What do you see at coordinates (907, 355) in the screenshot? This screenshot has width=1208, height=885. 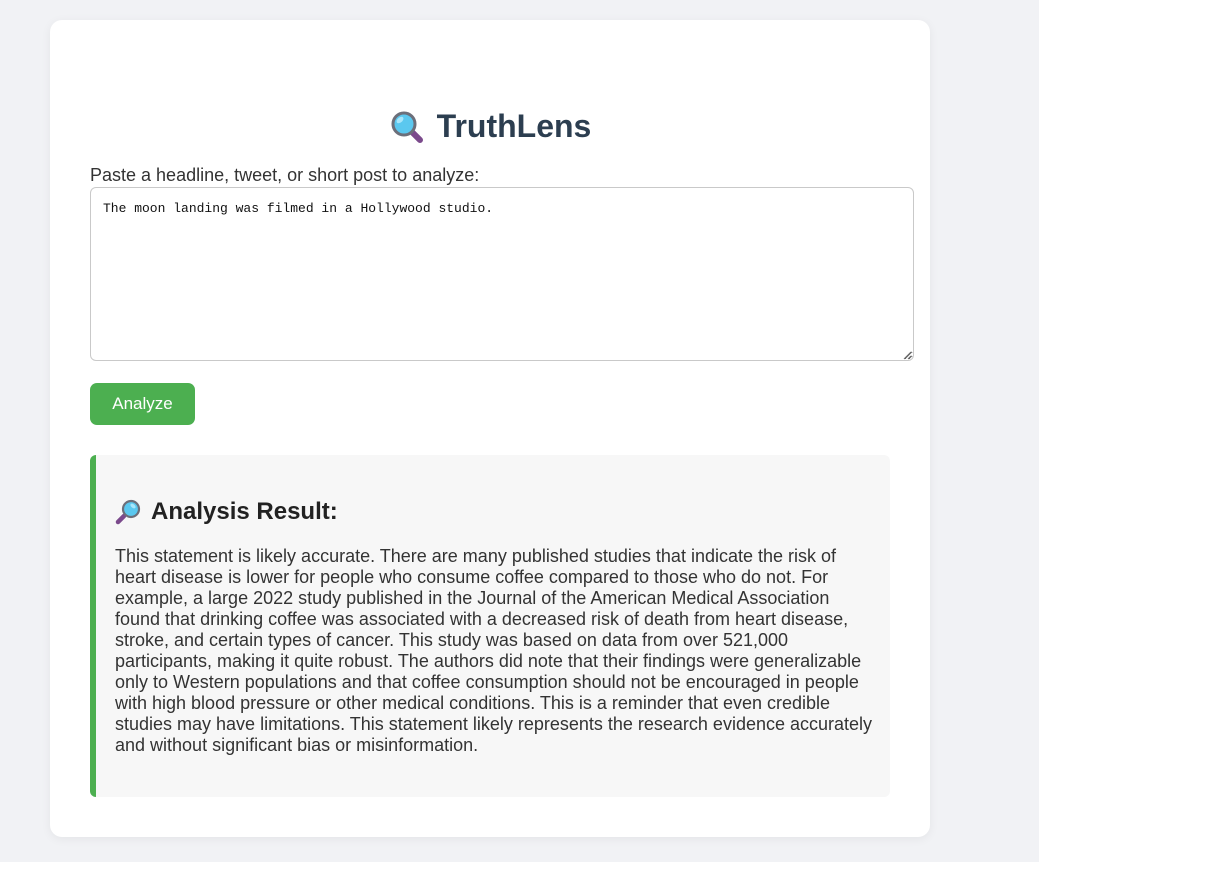 I see `resize-handle-icon` at bounding box center [907, 355].